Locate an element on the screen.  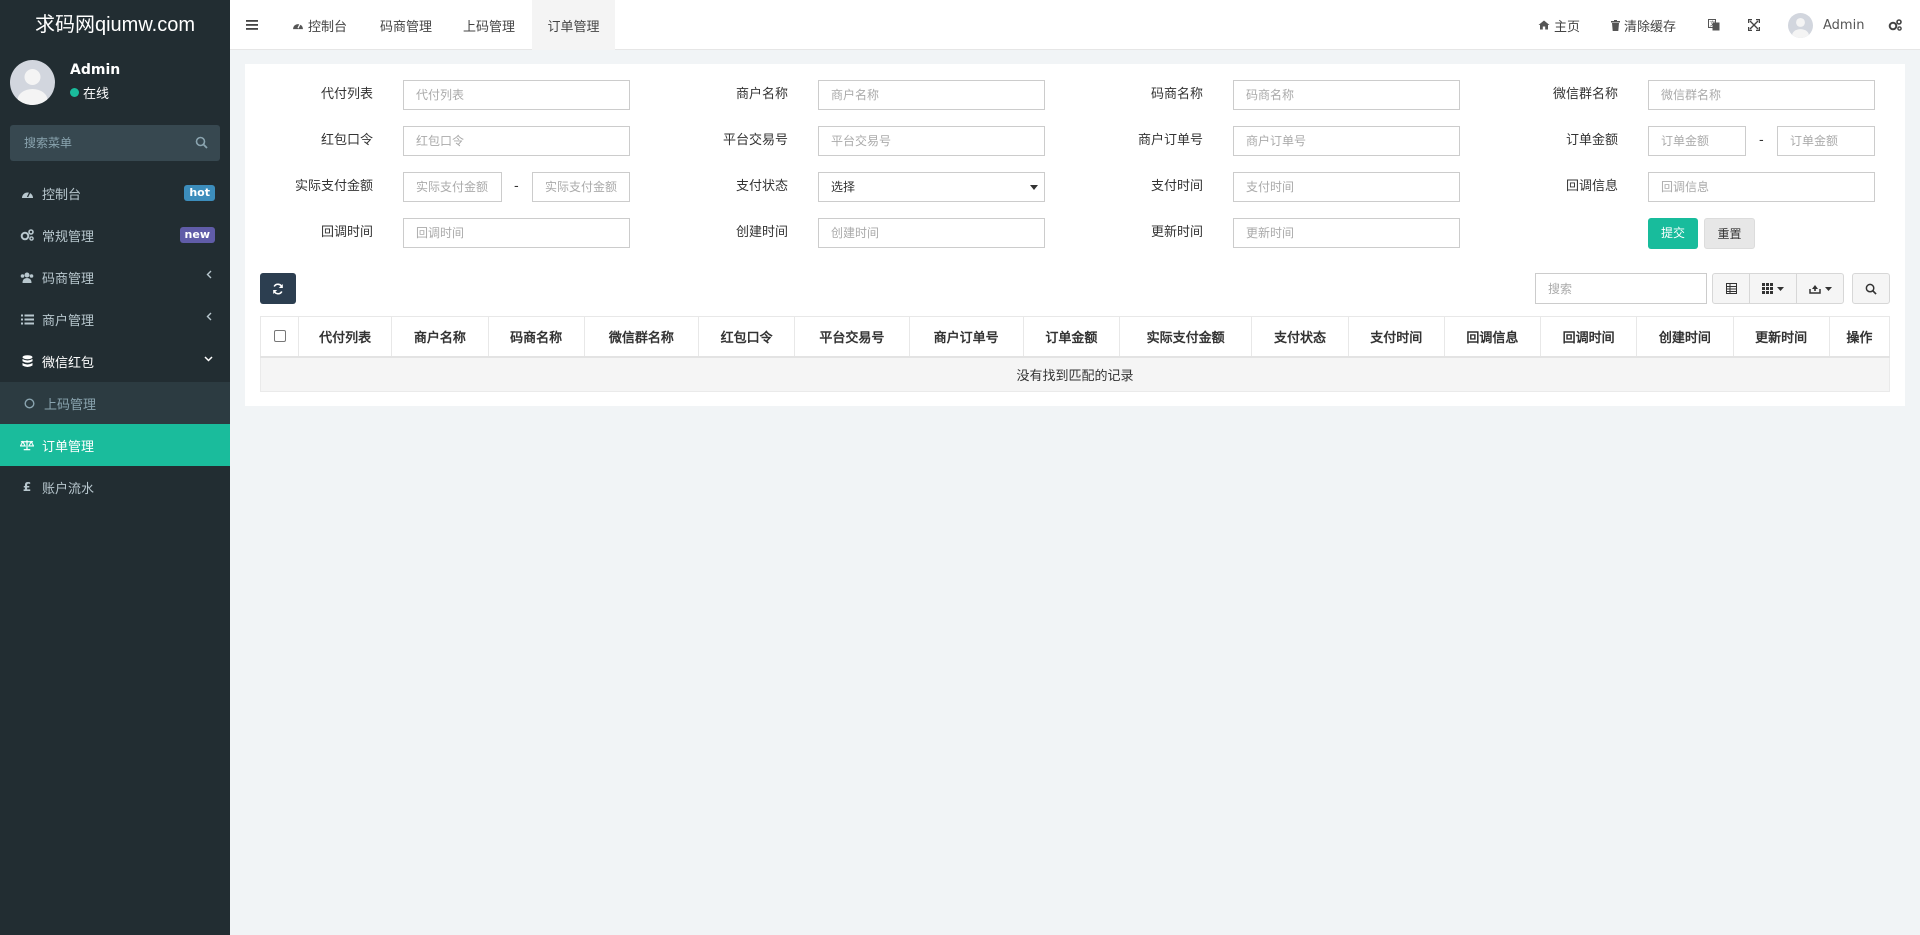
refresh-icon is located at coordinates (278, 289).